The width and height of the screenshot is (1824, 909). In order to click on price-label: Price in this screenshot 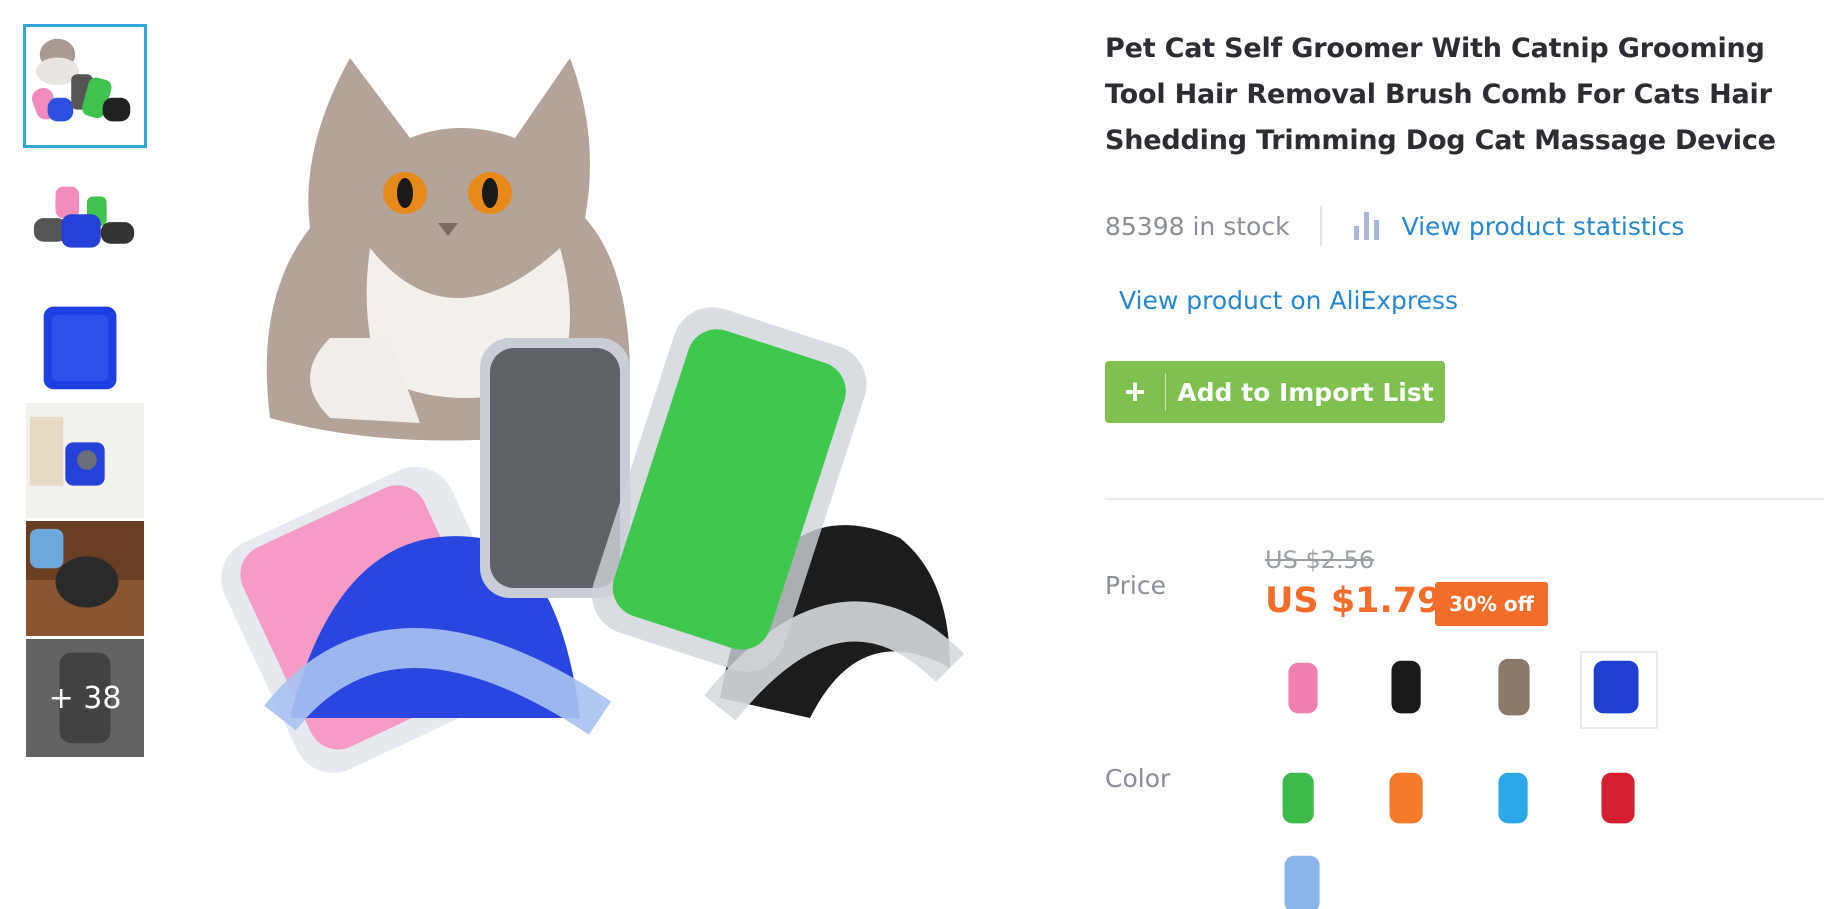, I will do `click(1135, 585)`.